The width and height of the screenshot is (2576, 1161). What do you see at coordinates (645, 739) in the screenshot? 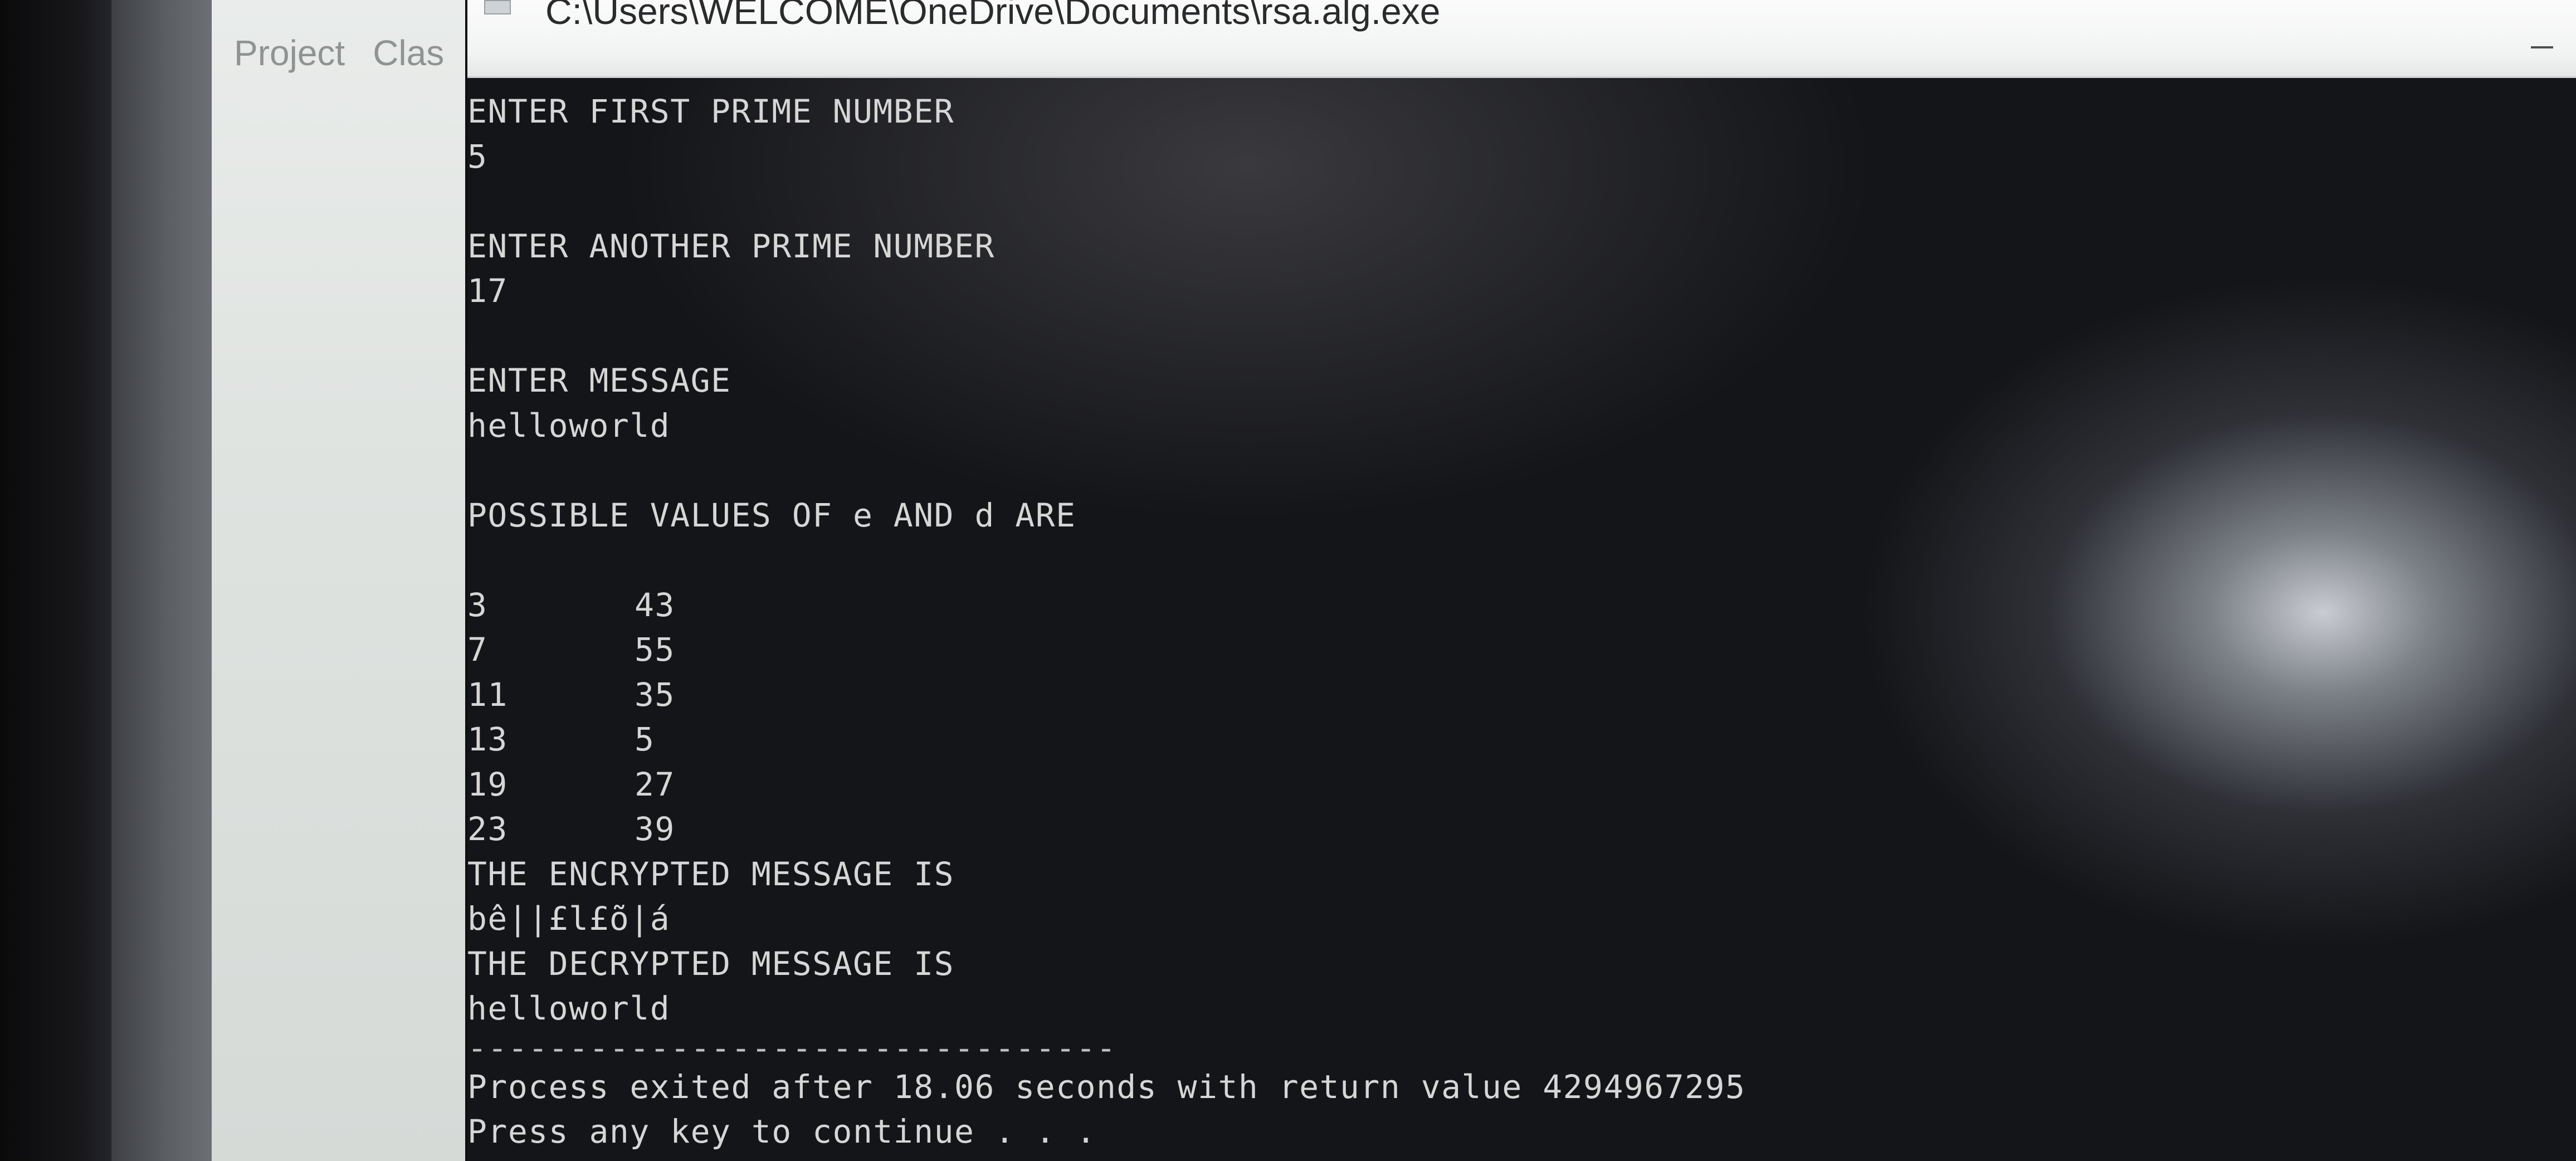
I see `d-value: 5` at bounding box center [645, 739].